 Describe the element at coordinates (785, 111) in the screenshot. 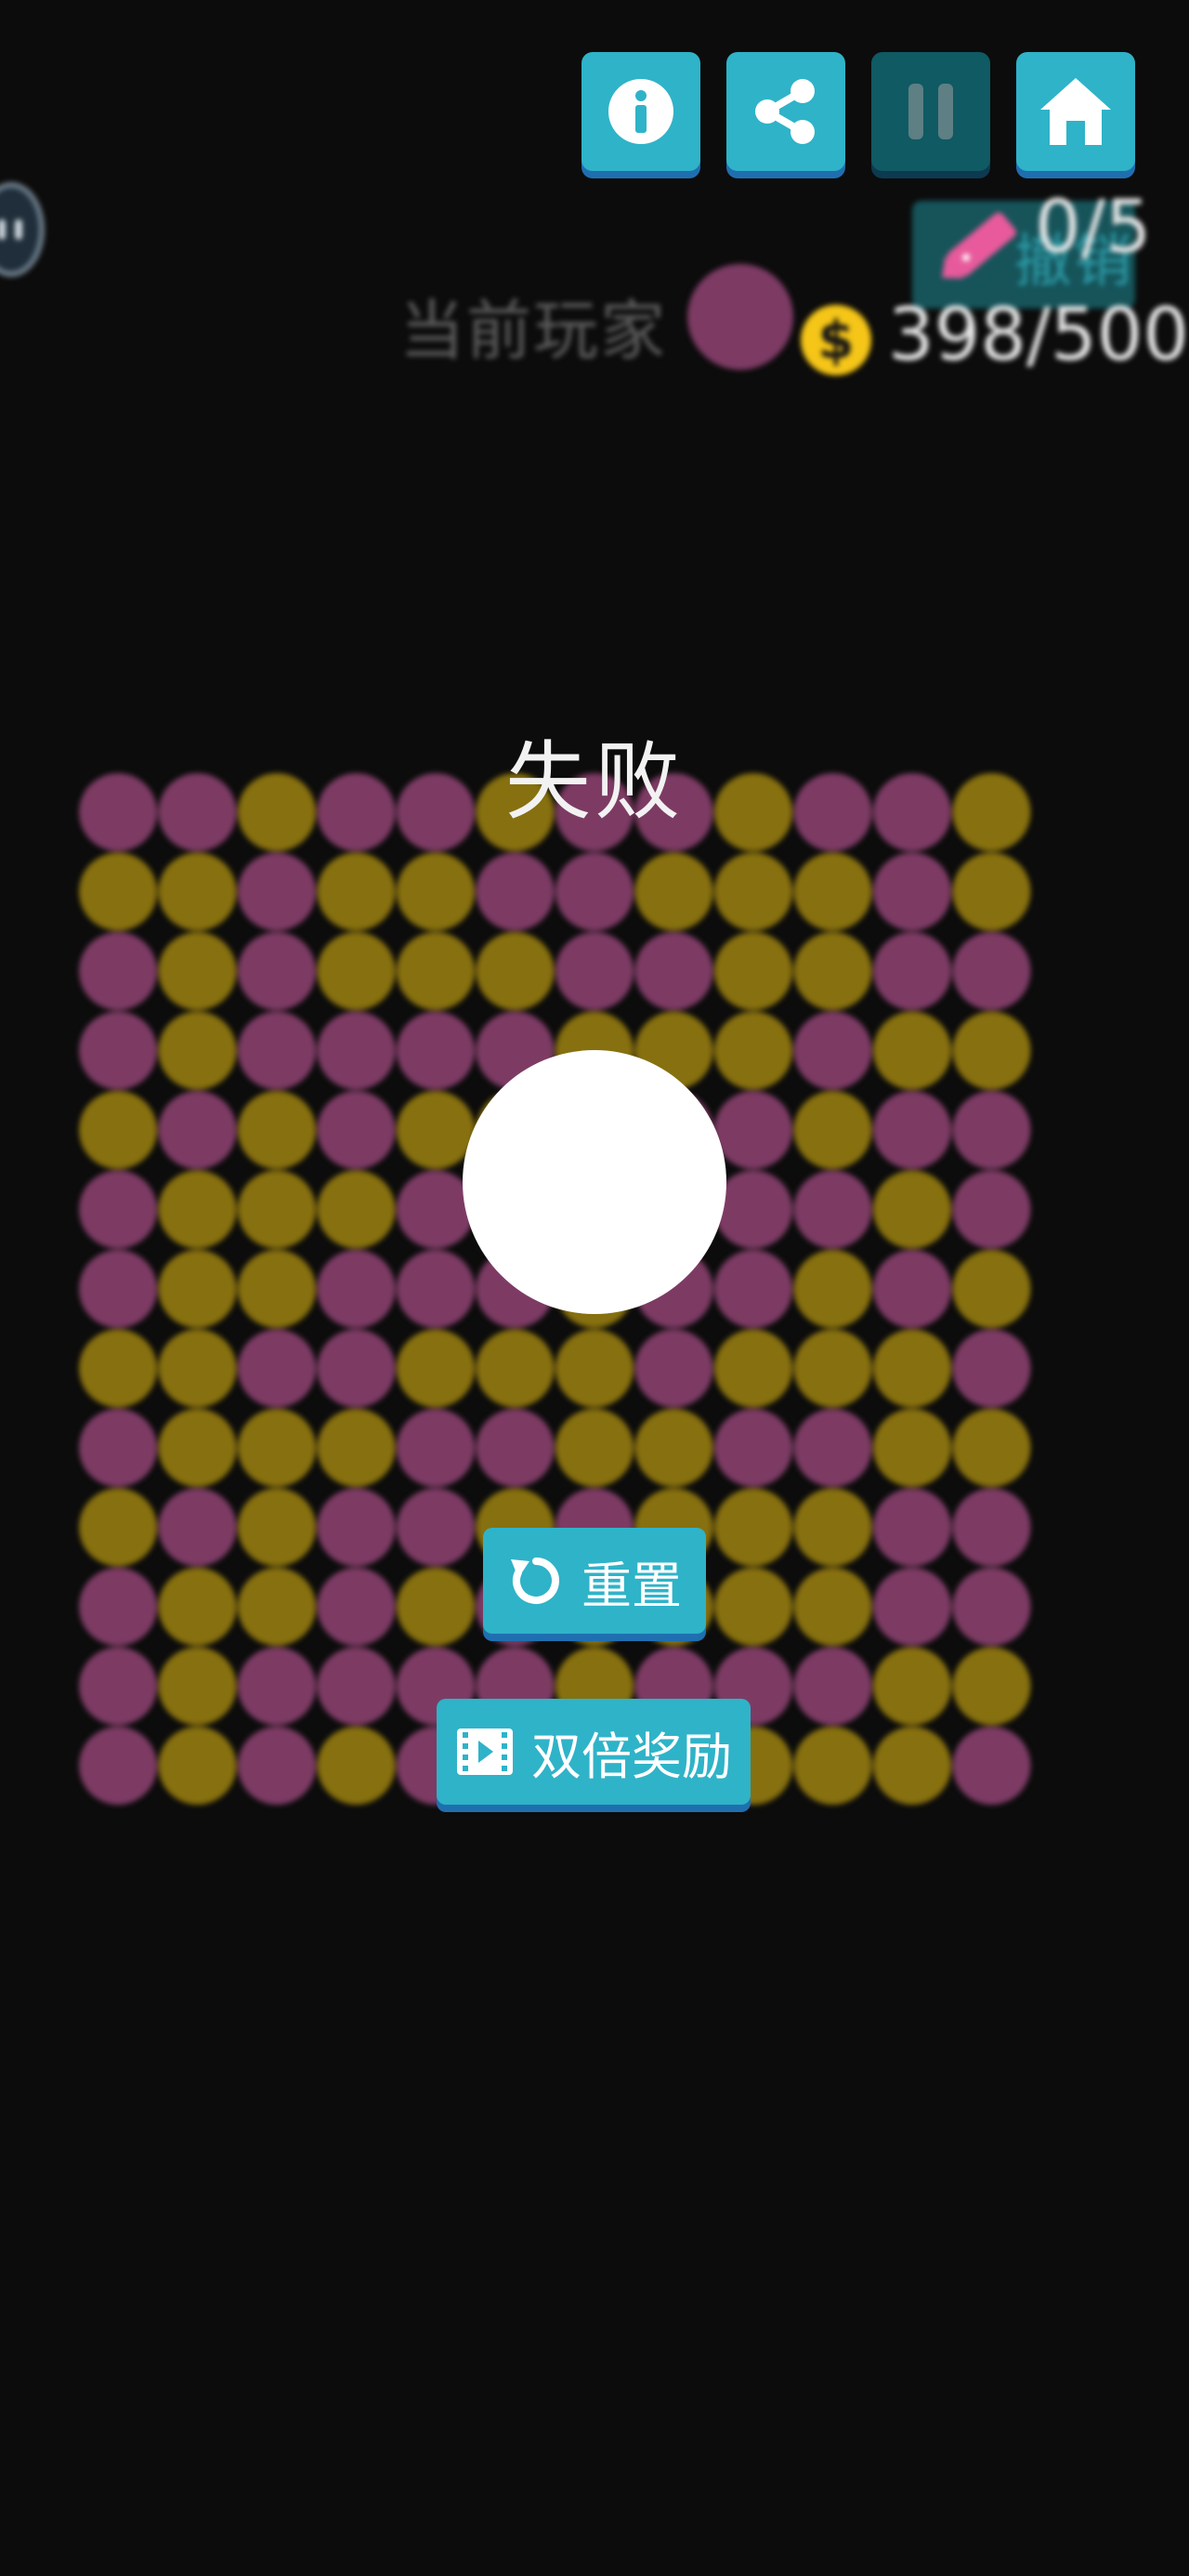

I see `share-button` at that location.